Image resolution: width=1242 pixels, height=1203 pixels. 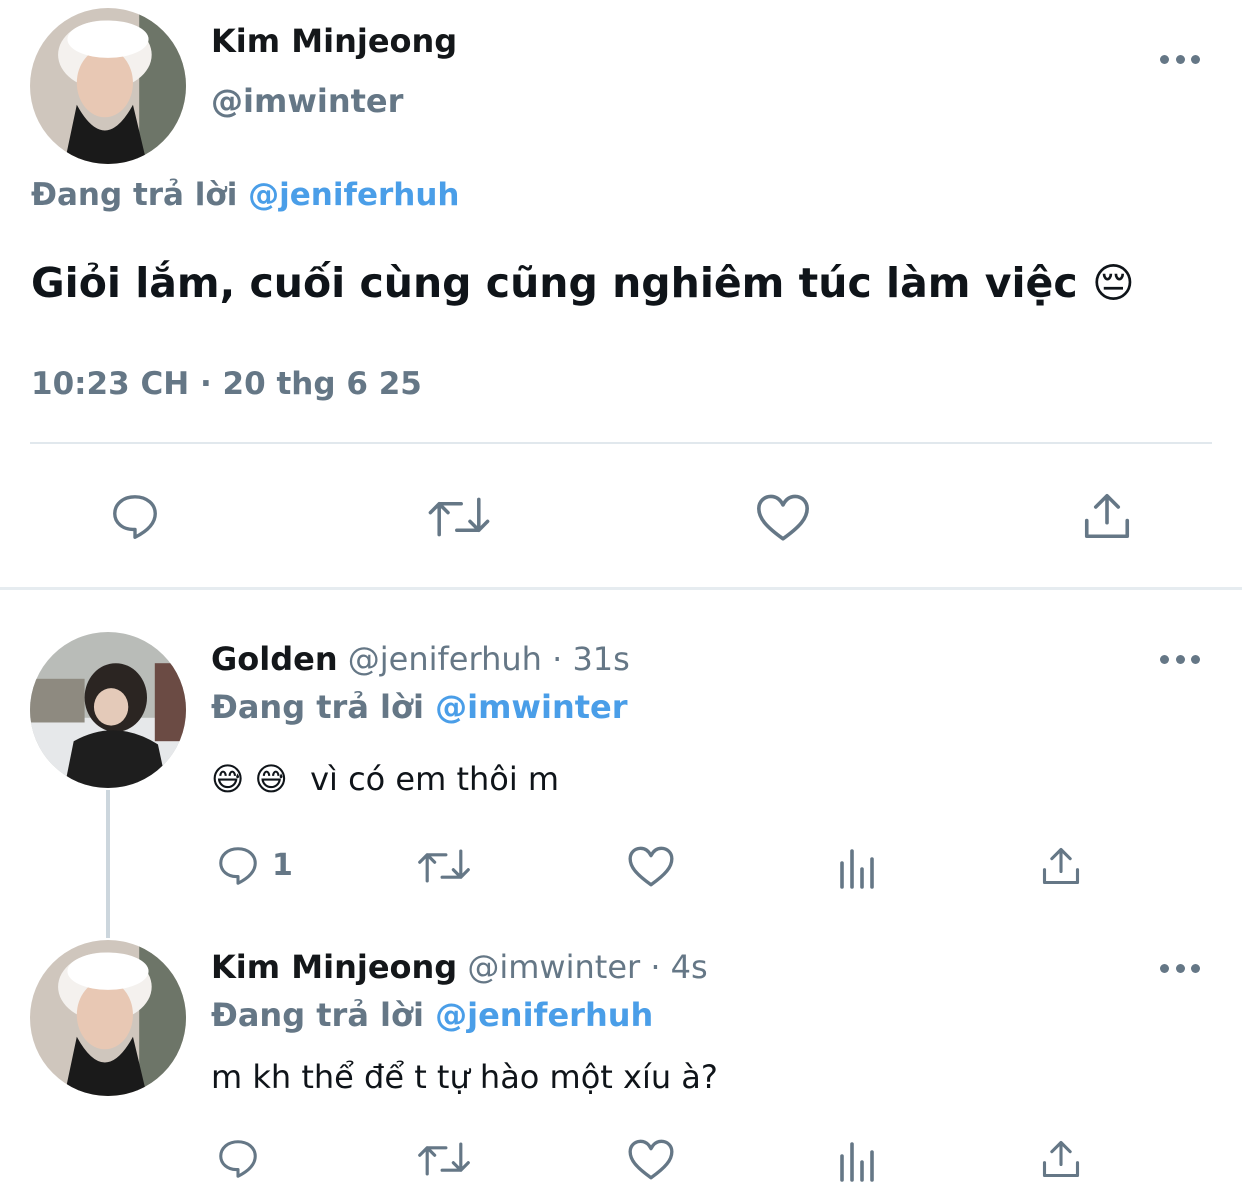 I want to click on divider, so click(x=621, y=443).